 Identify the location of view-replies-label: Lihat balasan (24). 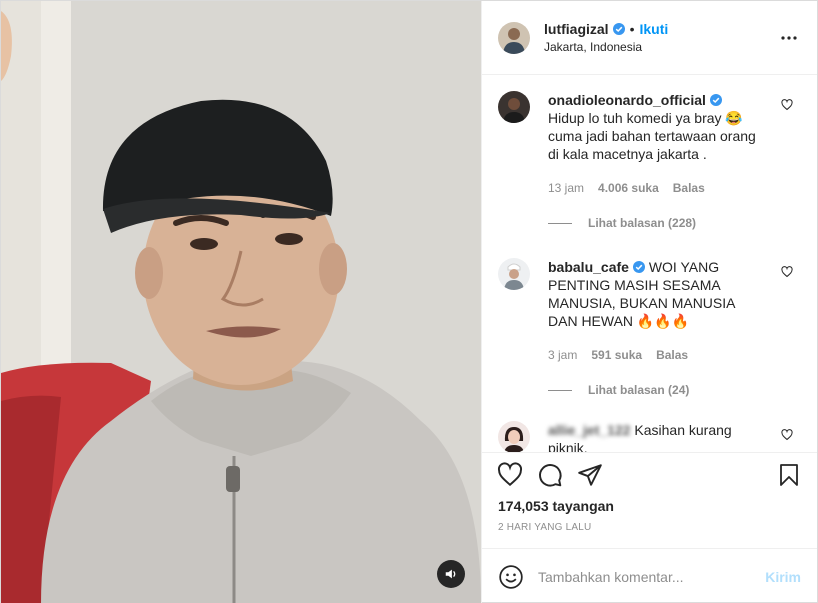
(639, 390).